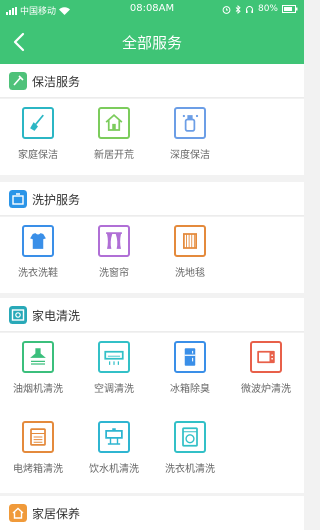  I want to click on service-label: 冰箱除臭, so click(190, 389).